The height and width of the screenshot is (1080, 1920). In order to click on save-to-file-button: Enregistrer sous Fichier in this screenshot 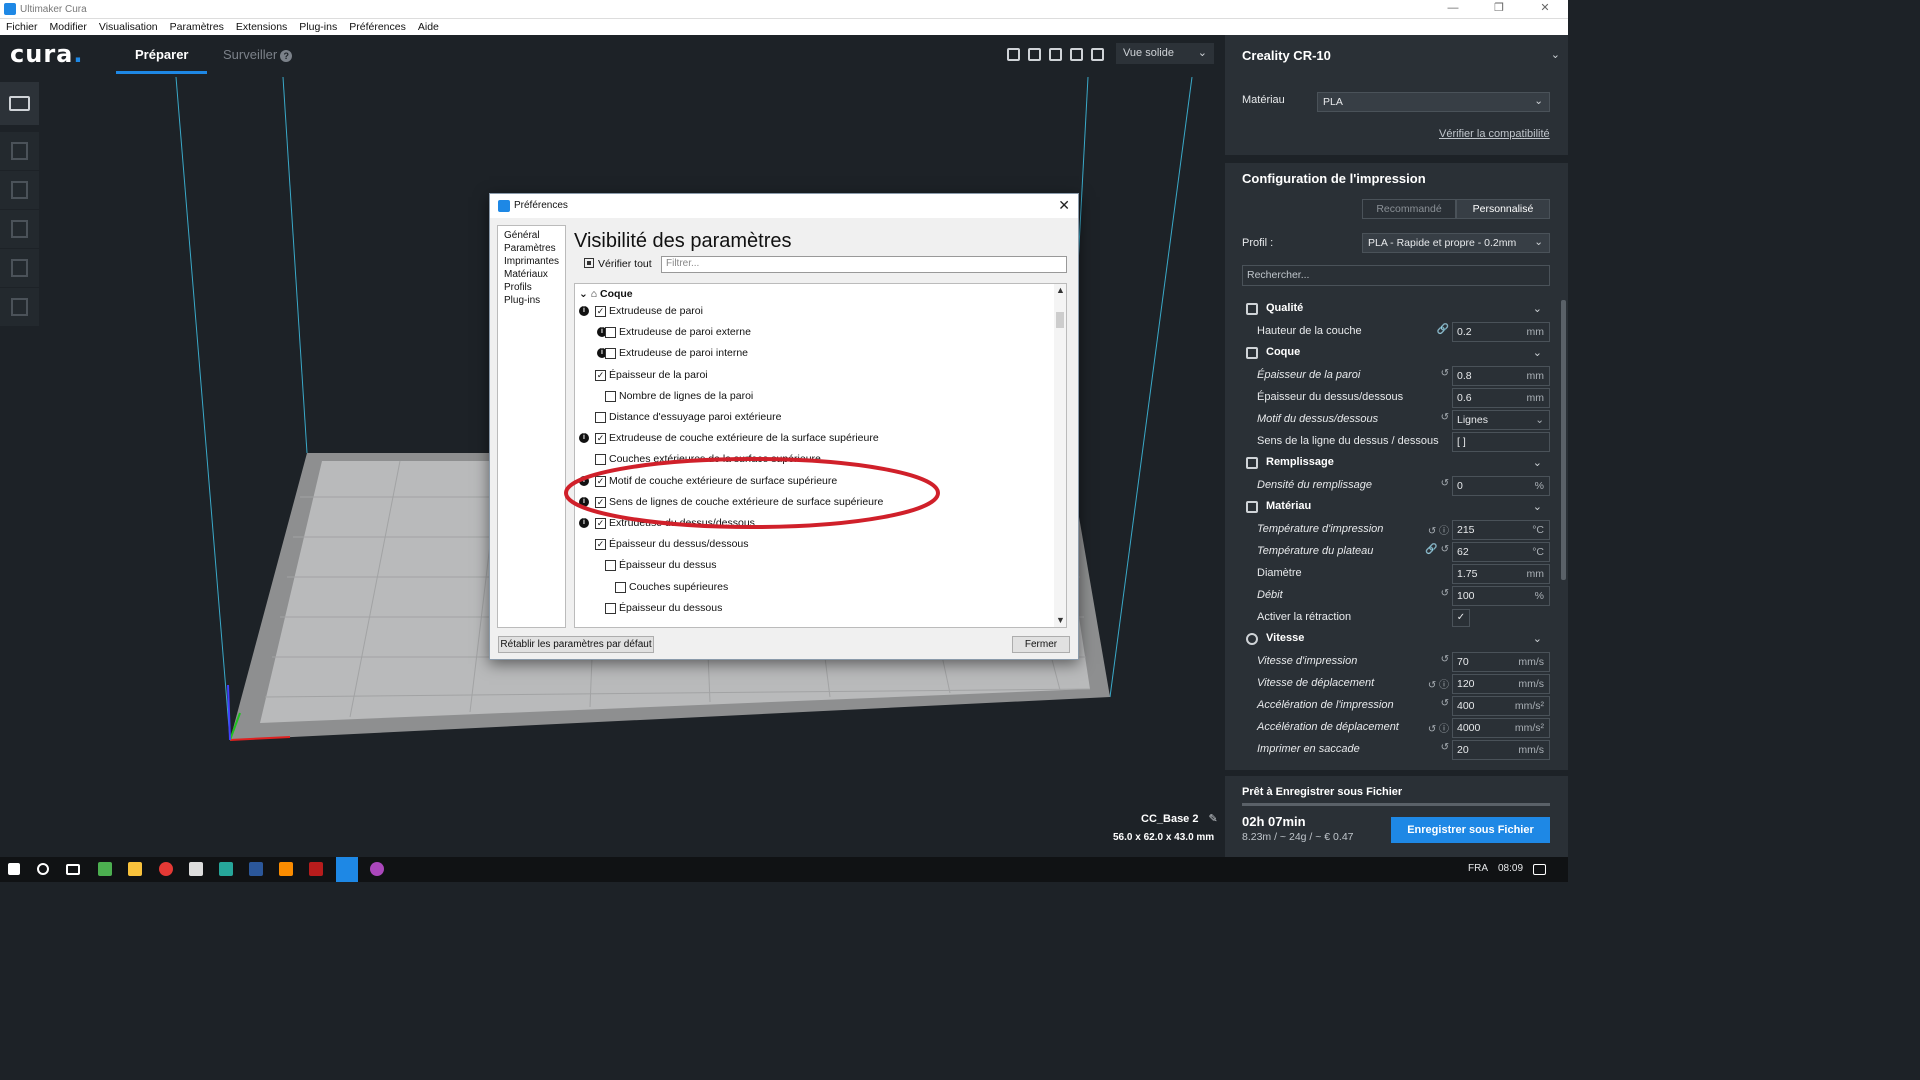, I will do `click(1470, 830)`.